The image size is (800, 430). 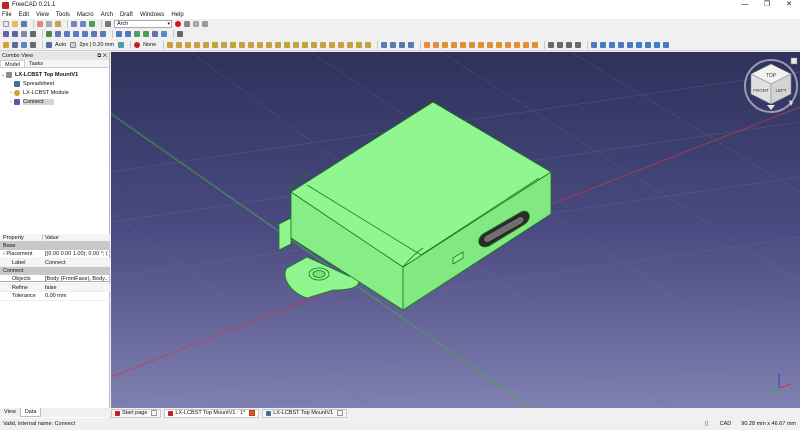 I want to click on fence-icon, so click(x=305, y=45).